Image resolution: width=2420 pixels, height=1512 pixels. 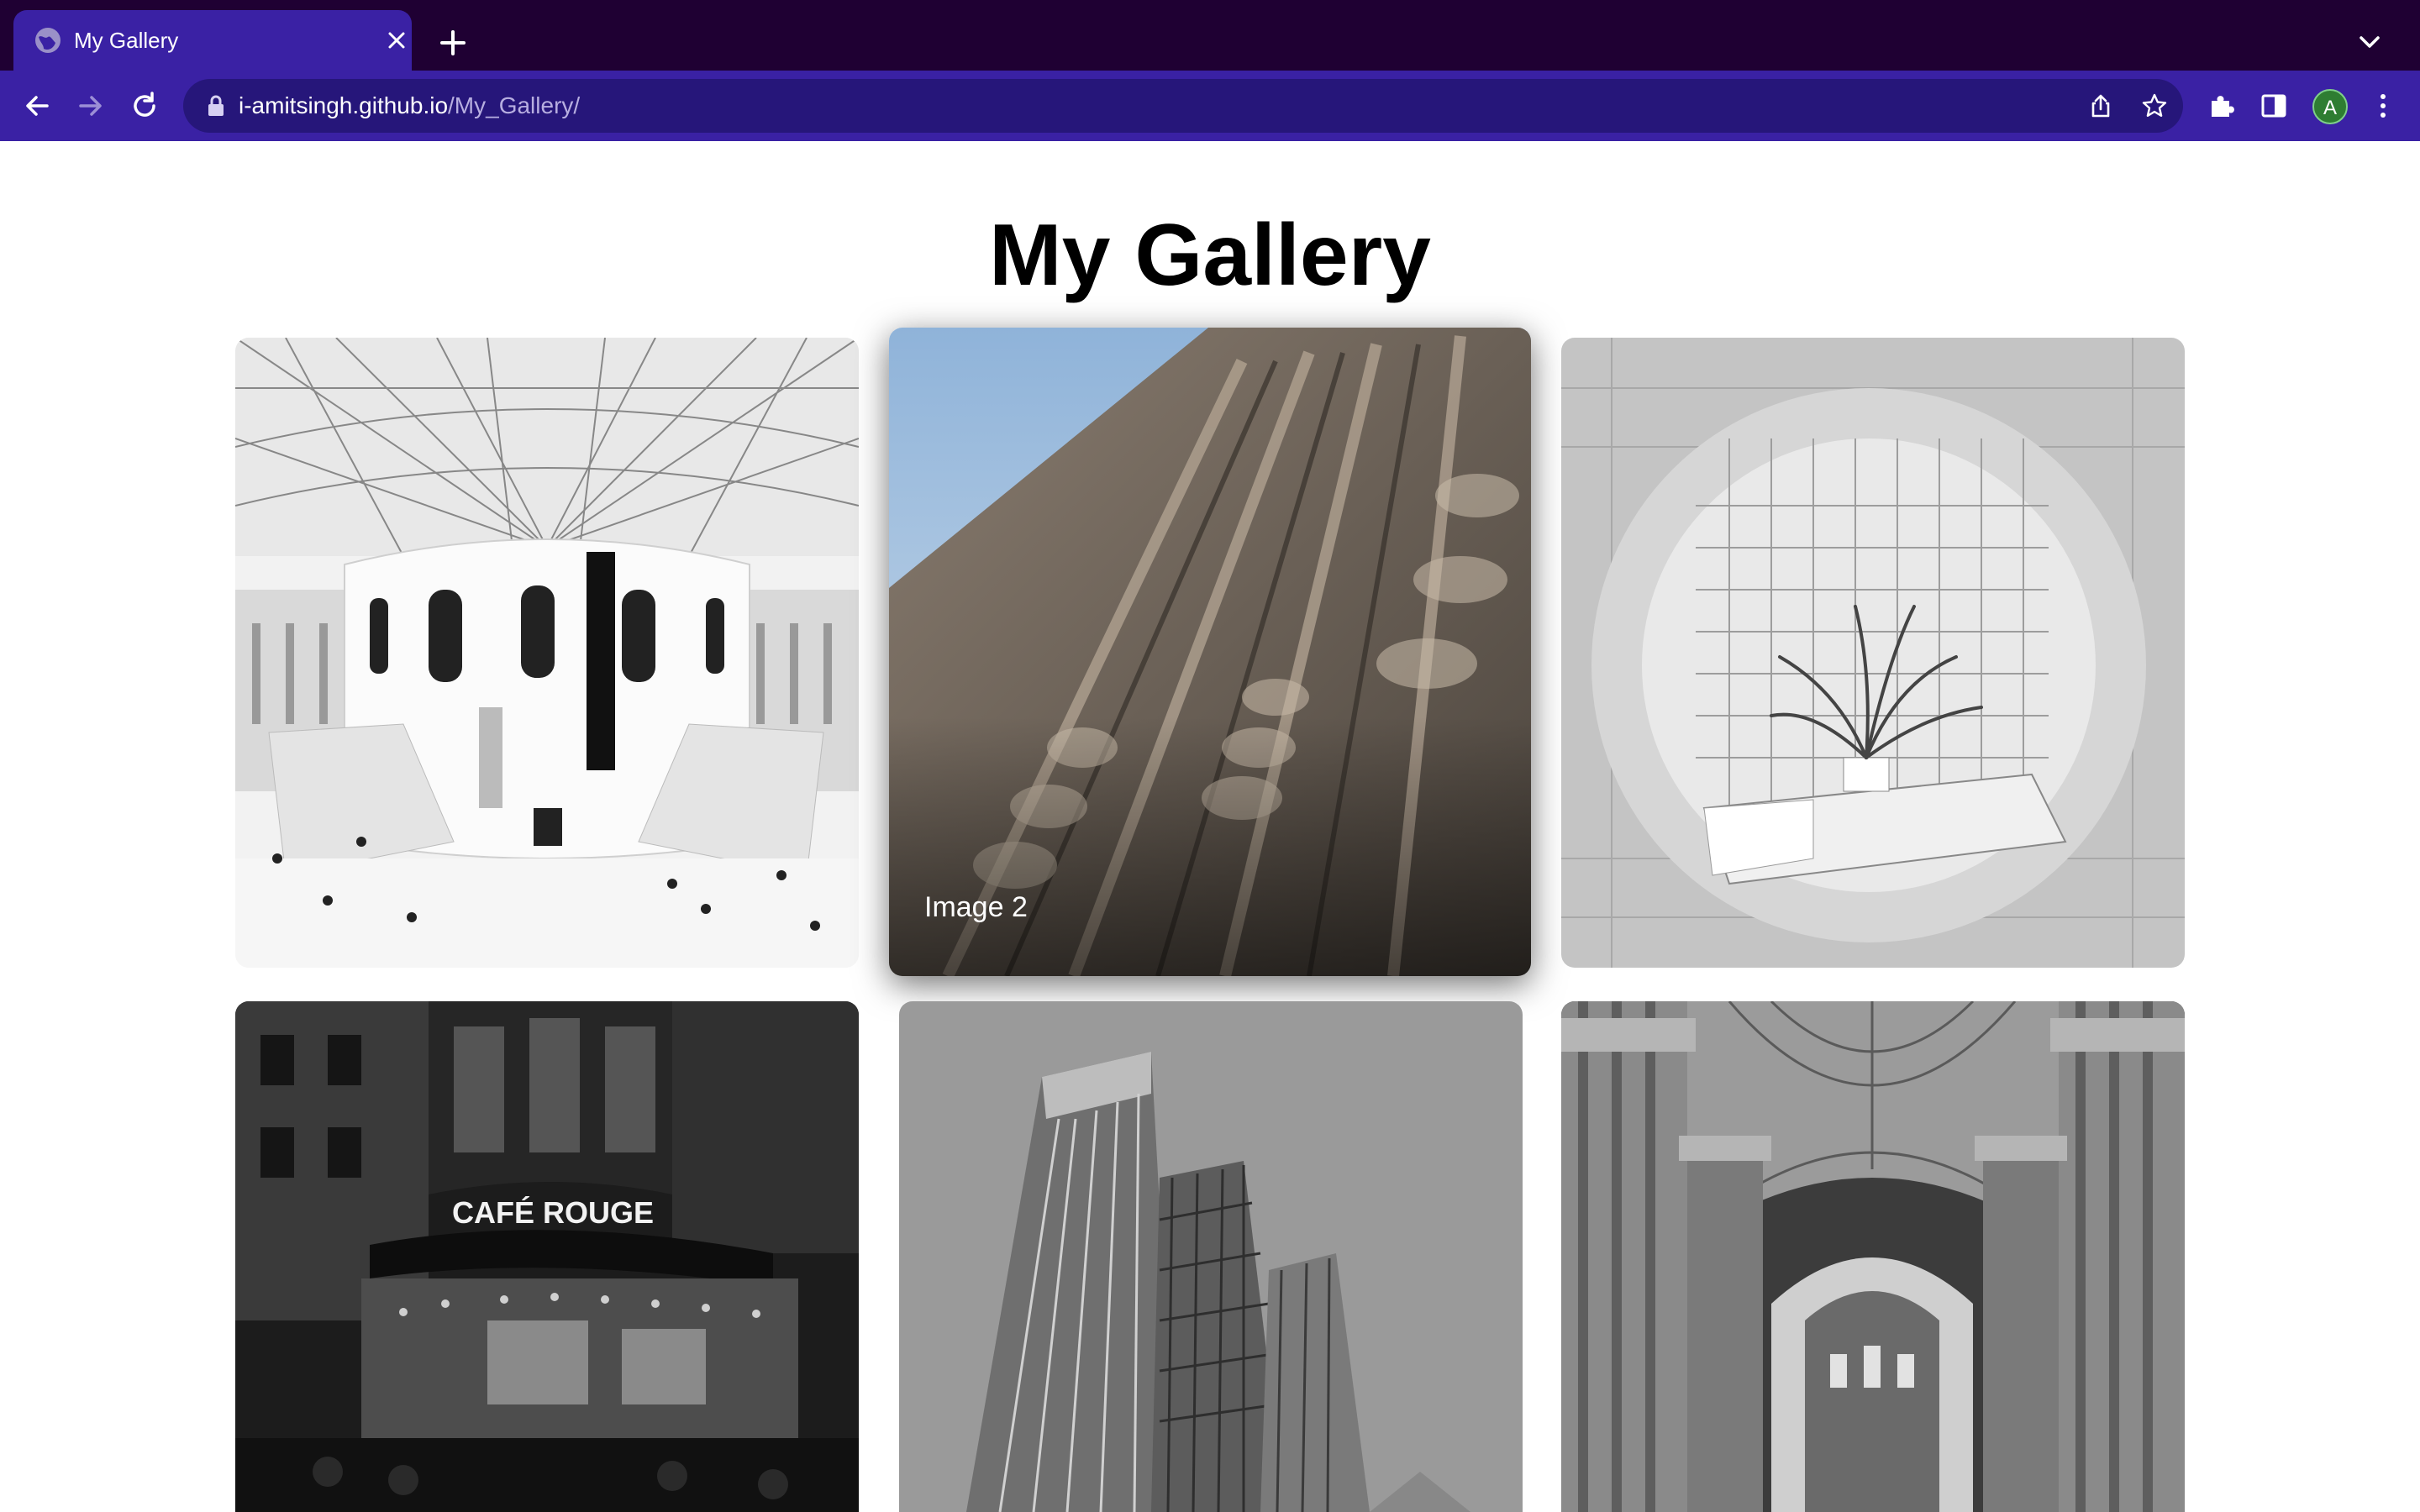 I want to click on tab-title: My Gallery, so click(x=127, y=40).